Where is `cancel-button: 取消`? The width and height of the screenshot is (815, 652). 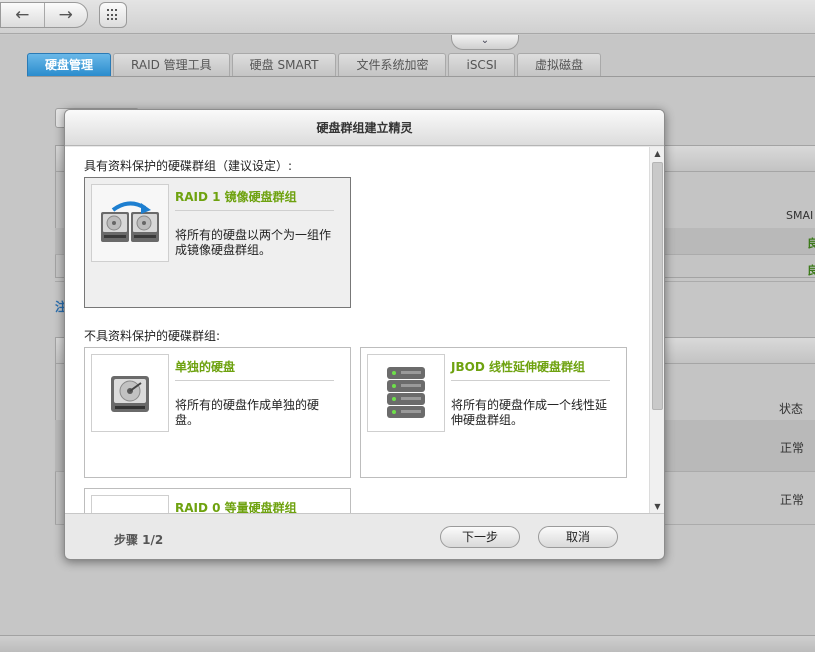
cancel-button: 取消 is located at coordinates (578, 537).